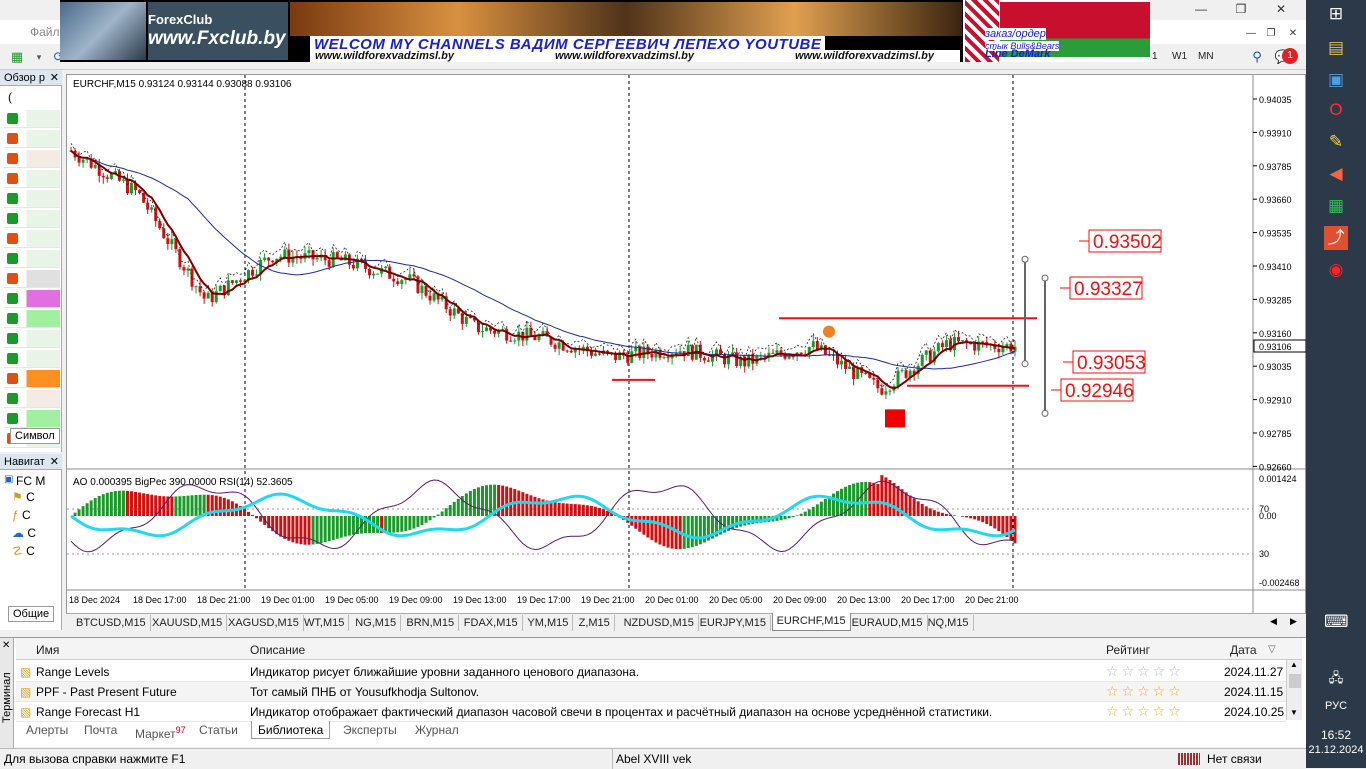 The width and height of the screenshot is (1366, 769). Describe the element at coordinates (31, 614) in the screenshot. I see `tab-common: Общие` at that location.